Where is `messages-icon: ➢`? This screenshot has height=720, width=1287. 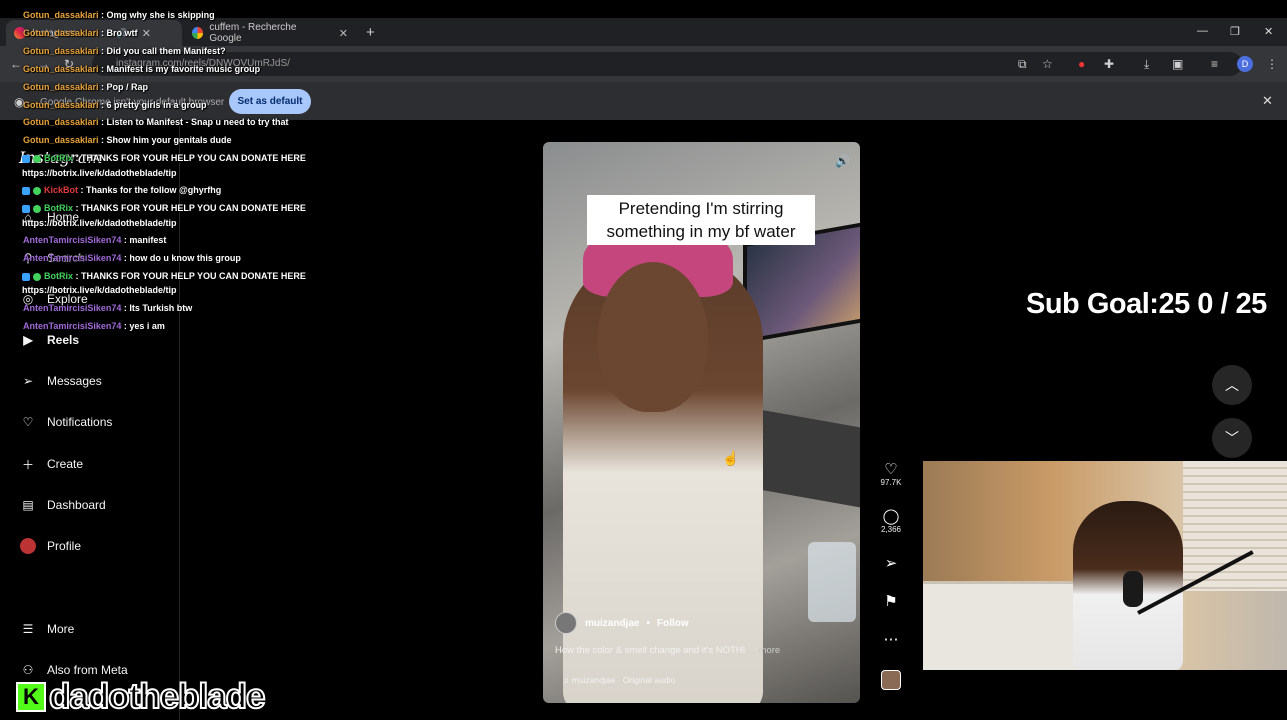 messages-icon: ➢ is located at coordinates (28, 381).